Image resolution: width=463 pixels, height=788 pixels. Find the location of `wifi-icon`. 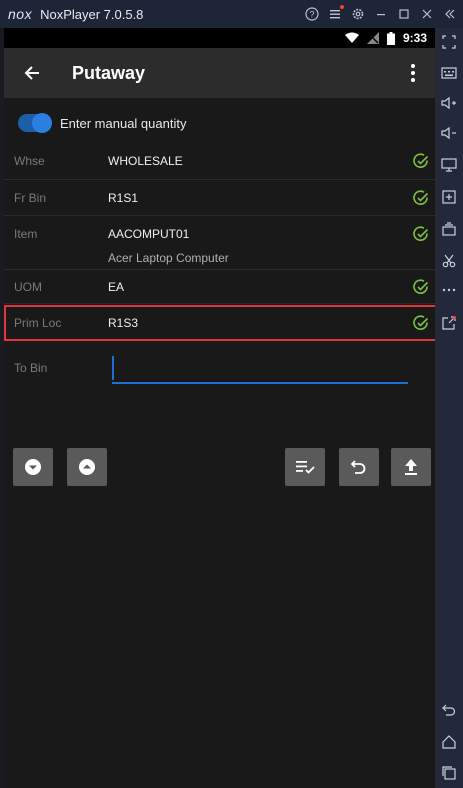

wifi-icon is located at coordinates (351, 37).